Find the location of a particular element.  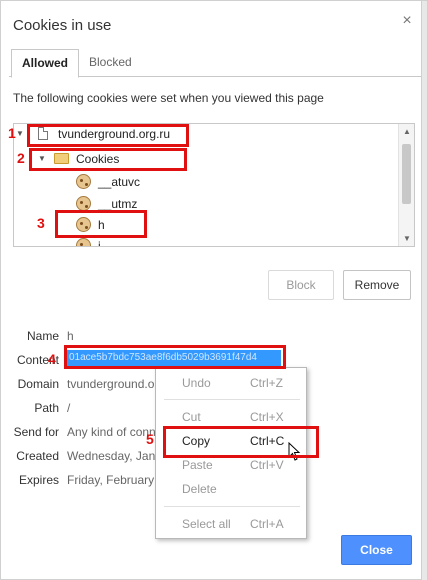

menu-item-undo: Undo Ctrl+Z is located at coordinates (232, 383).